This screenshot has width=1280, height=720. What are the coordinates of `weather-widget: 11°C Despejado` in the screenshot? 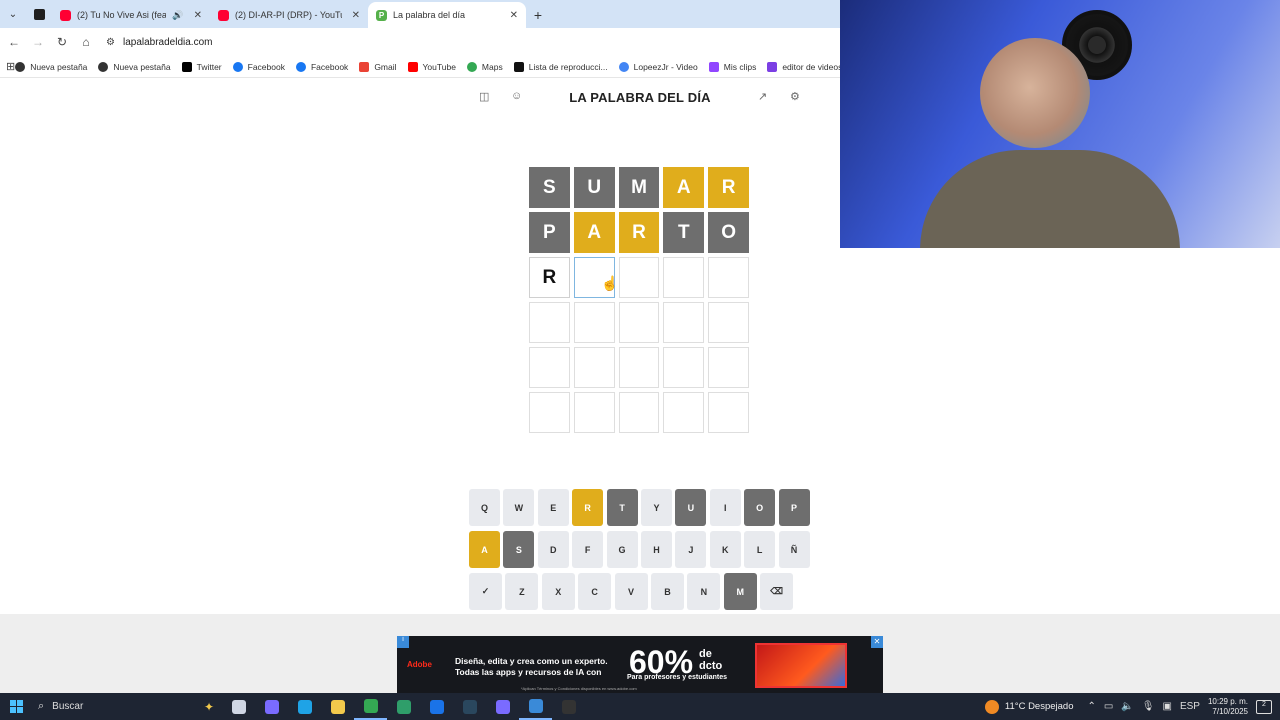 It's located at (1029, 706).